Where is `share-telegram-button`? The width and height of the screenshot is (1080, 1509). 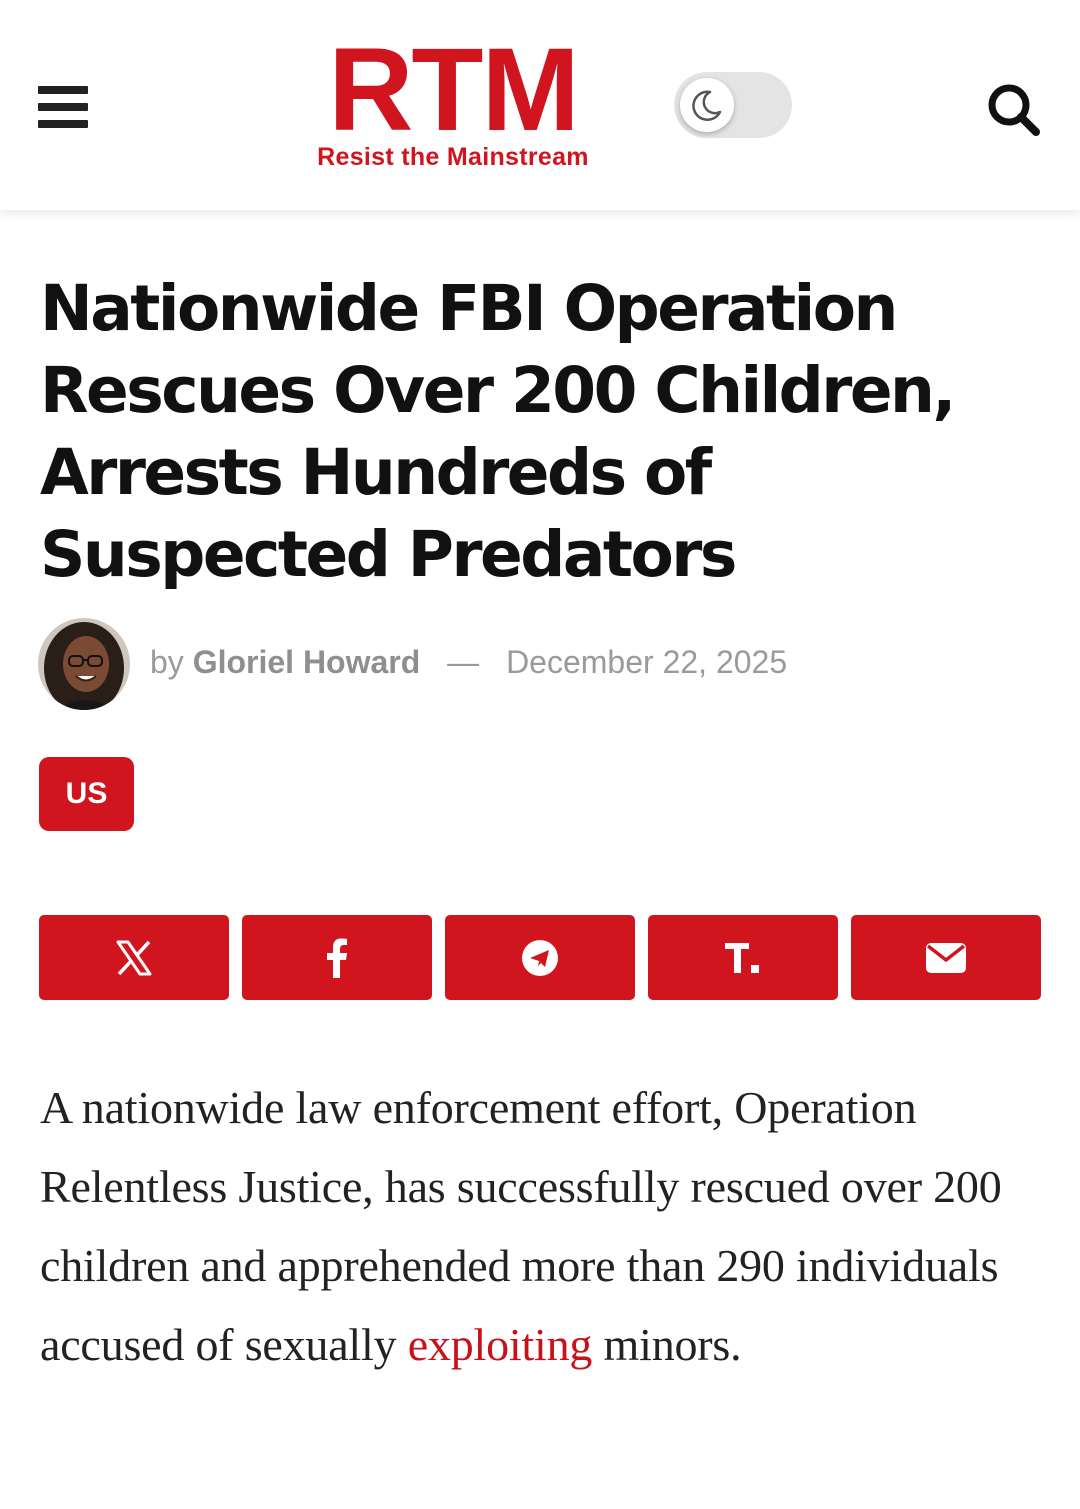
share-telegram-button is located at coordinates (540, 957).